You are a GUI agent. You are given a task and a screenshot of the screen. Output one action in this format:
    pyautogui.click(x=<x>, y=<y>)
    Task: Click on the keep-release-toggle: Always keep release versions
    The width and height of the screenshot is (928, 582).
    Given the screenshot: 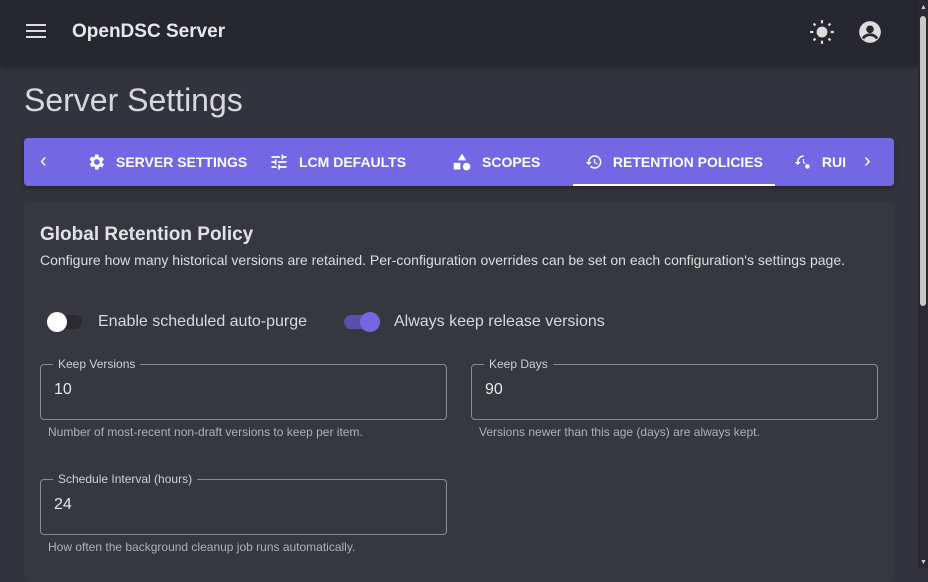 What is the action you would take?
    pyautogui.click(x=474, y=322)
    